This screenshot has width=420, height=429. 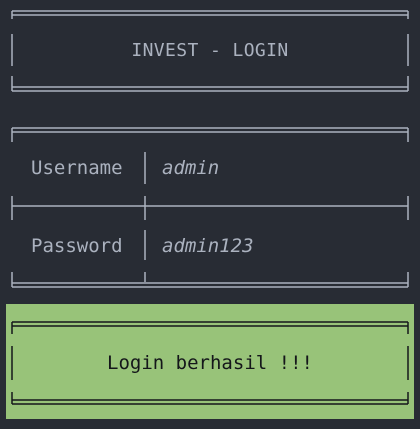 I want to click on success-message: Login berhasil !!!, so click(x=210, y=363).